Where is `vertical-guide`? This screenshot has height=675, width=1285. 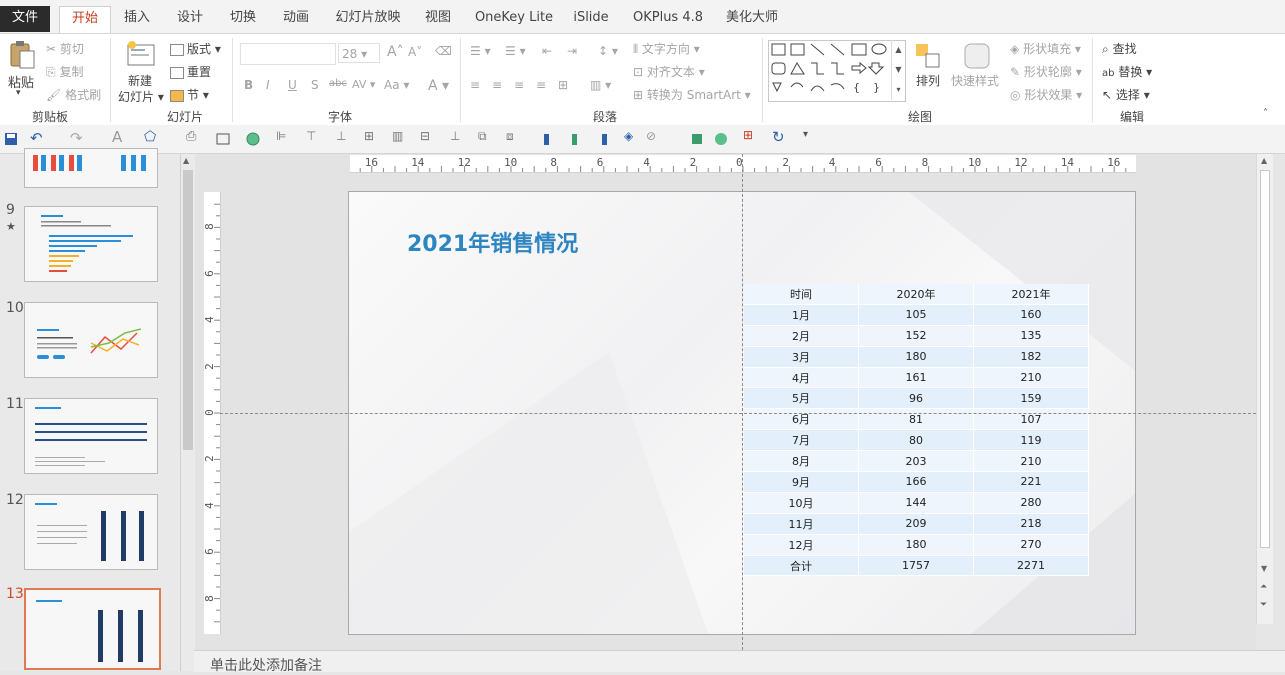
vertical-guide is located at coordinates (742, 402).